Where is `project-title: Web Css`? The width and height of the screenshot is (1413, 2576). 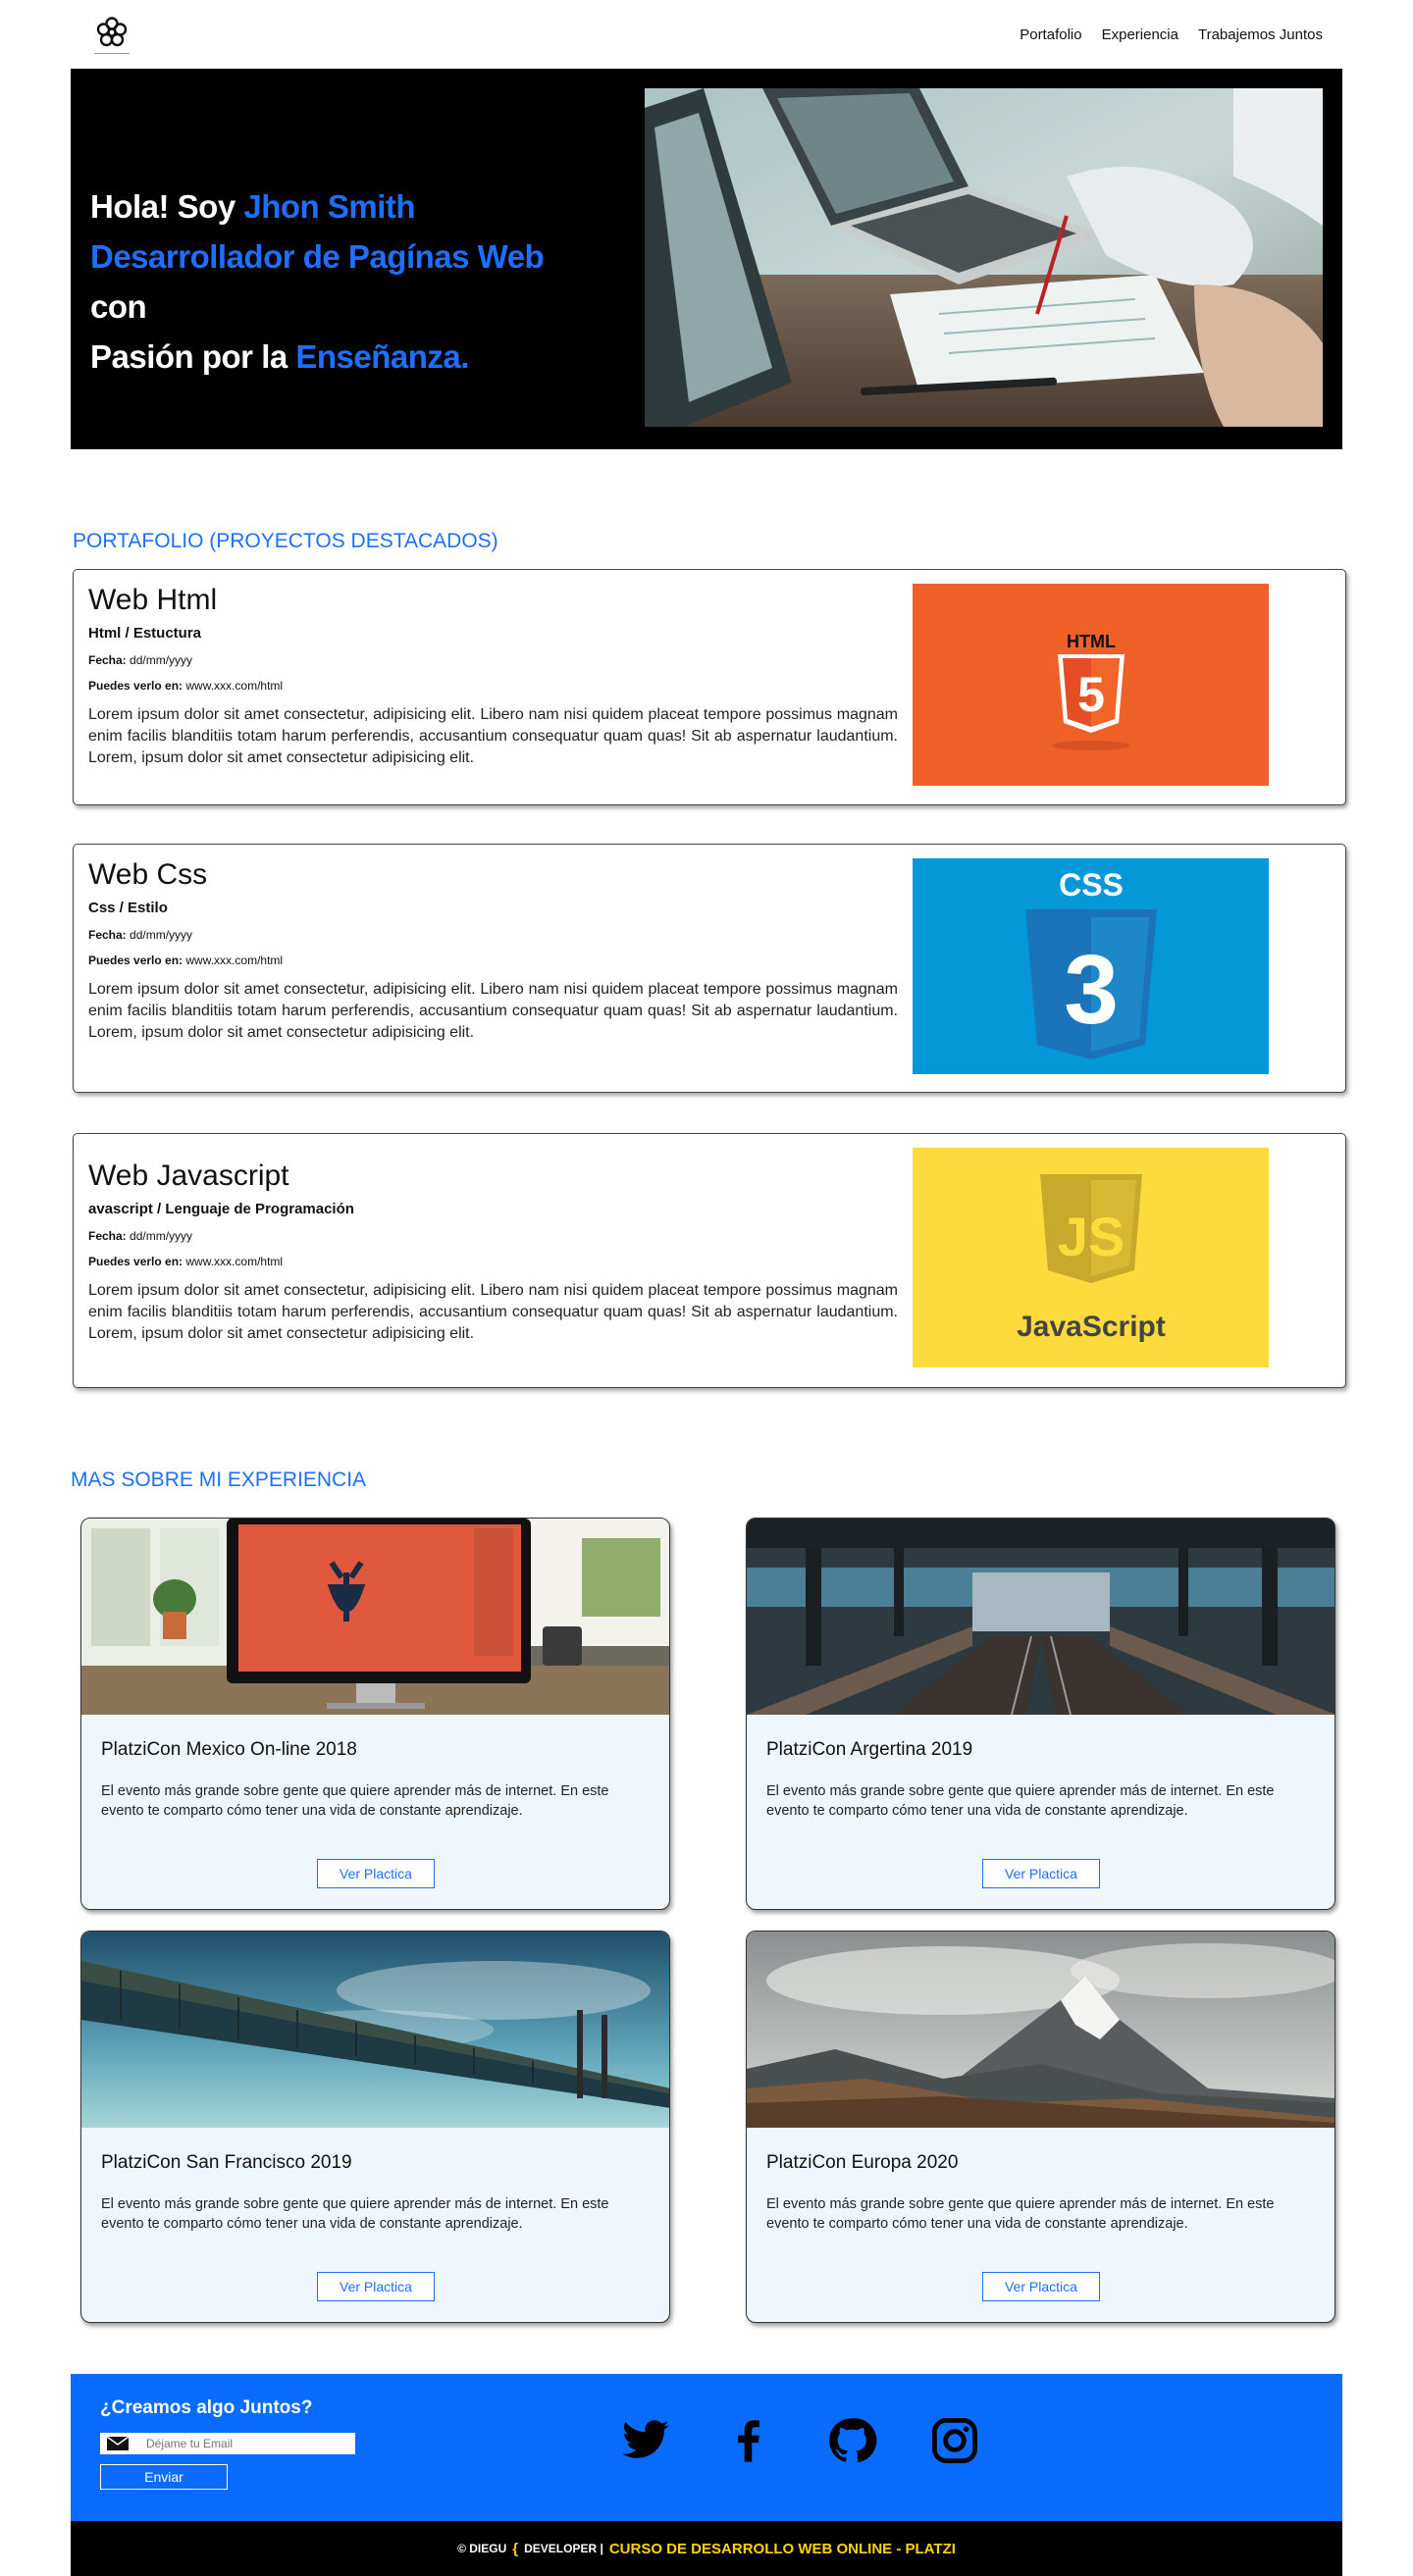 project-title: Web Css is located at coordinates (148, 874).